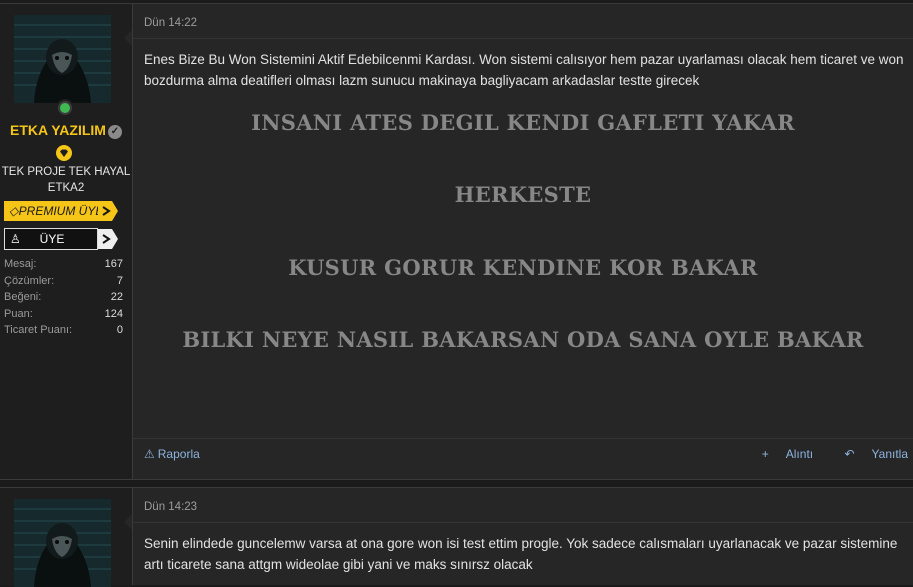  I want to click on stat-label: Çözümler:, so click(29, 280).